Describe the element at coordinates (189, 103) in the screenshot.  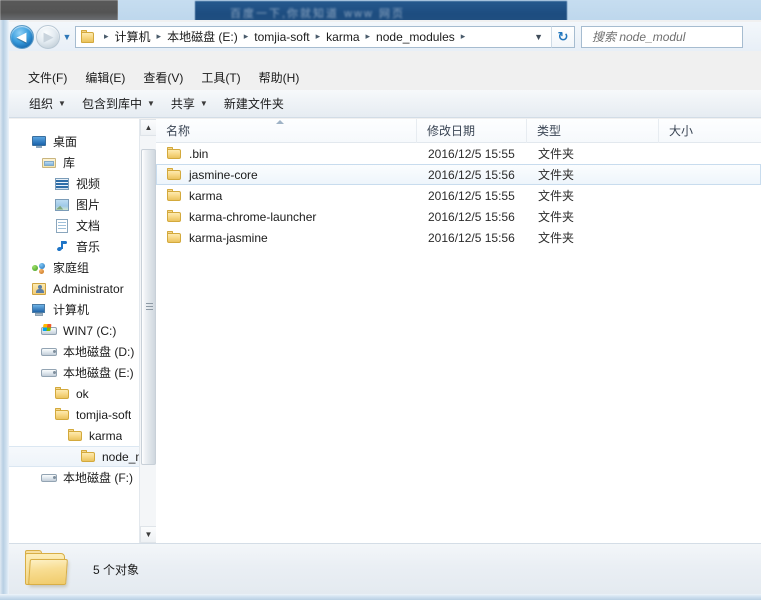
I see `share-button: 共享 ▼` at that location.